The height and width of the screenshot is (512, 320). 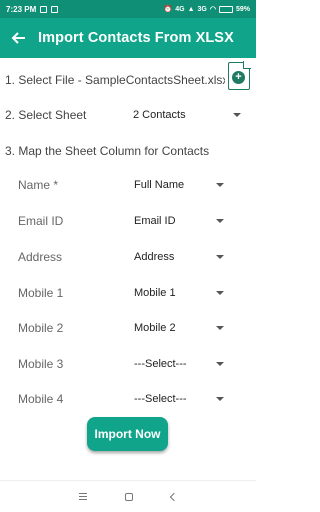 I want to click on field-dropdown: Mobile 1, so click(x=182, y=293).